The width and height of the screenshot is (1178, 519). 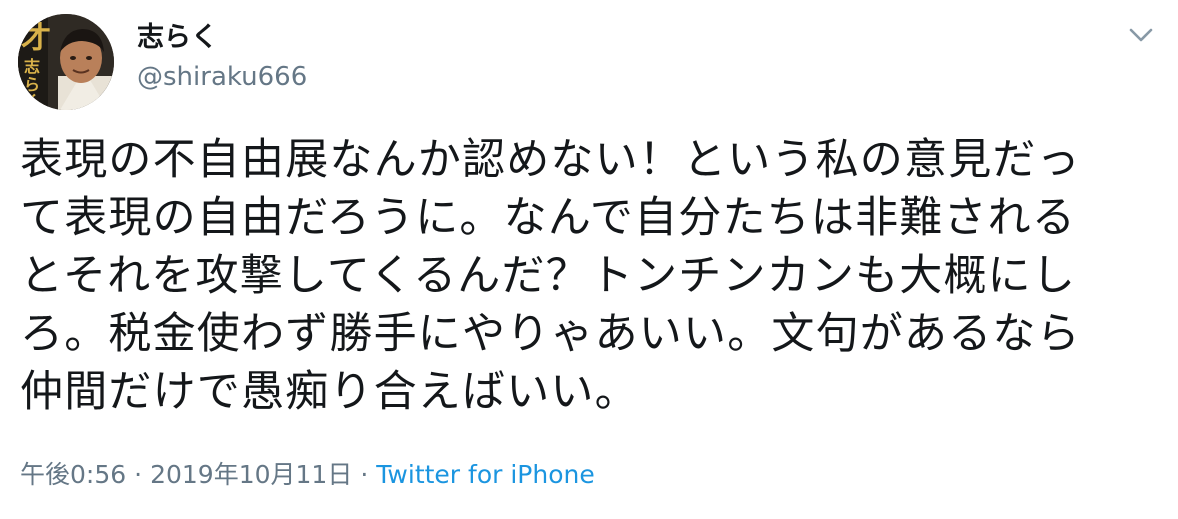 What do you see at coordinates (222, 77) in the screenshot?
I see `author-handle: @shiraku666` at bounding box center [222, 77].